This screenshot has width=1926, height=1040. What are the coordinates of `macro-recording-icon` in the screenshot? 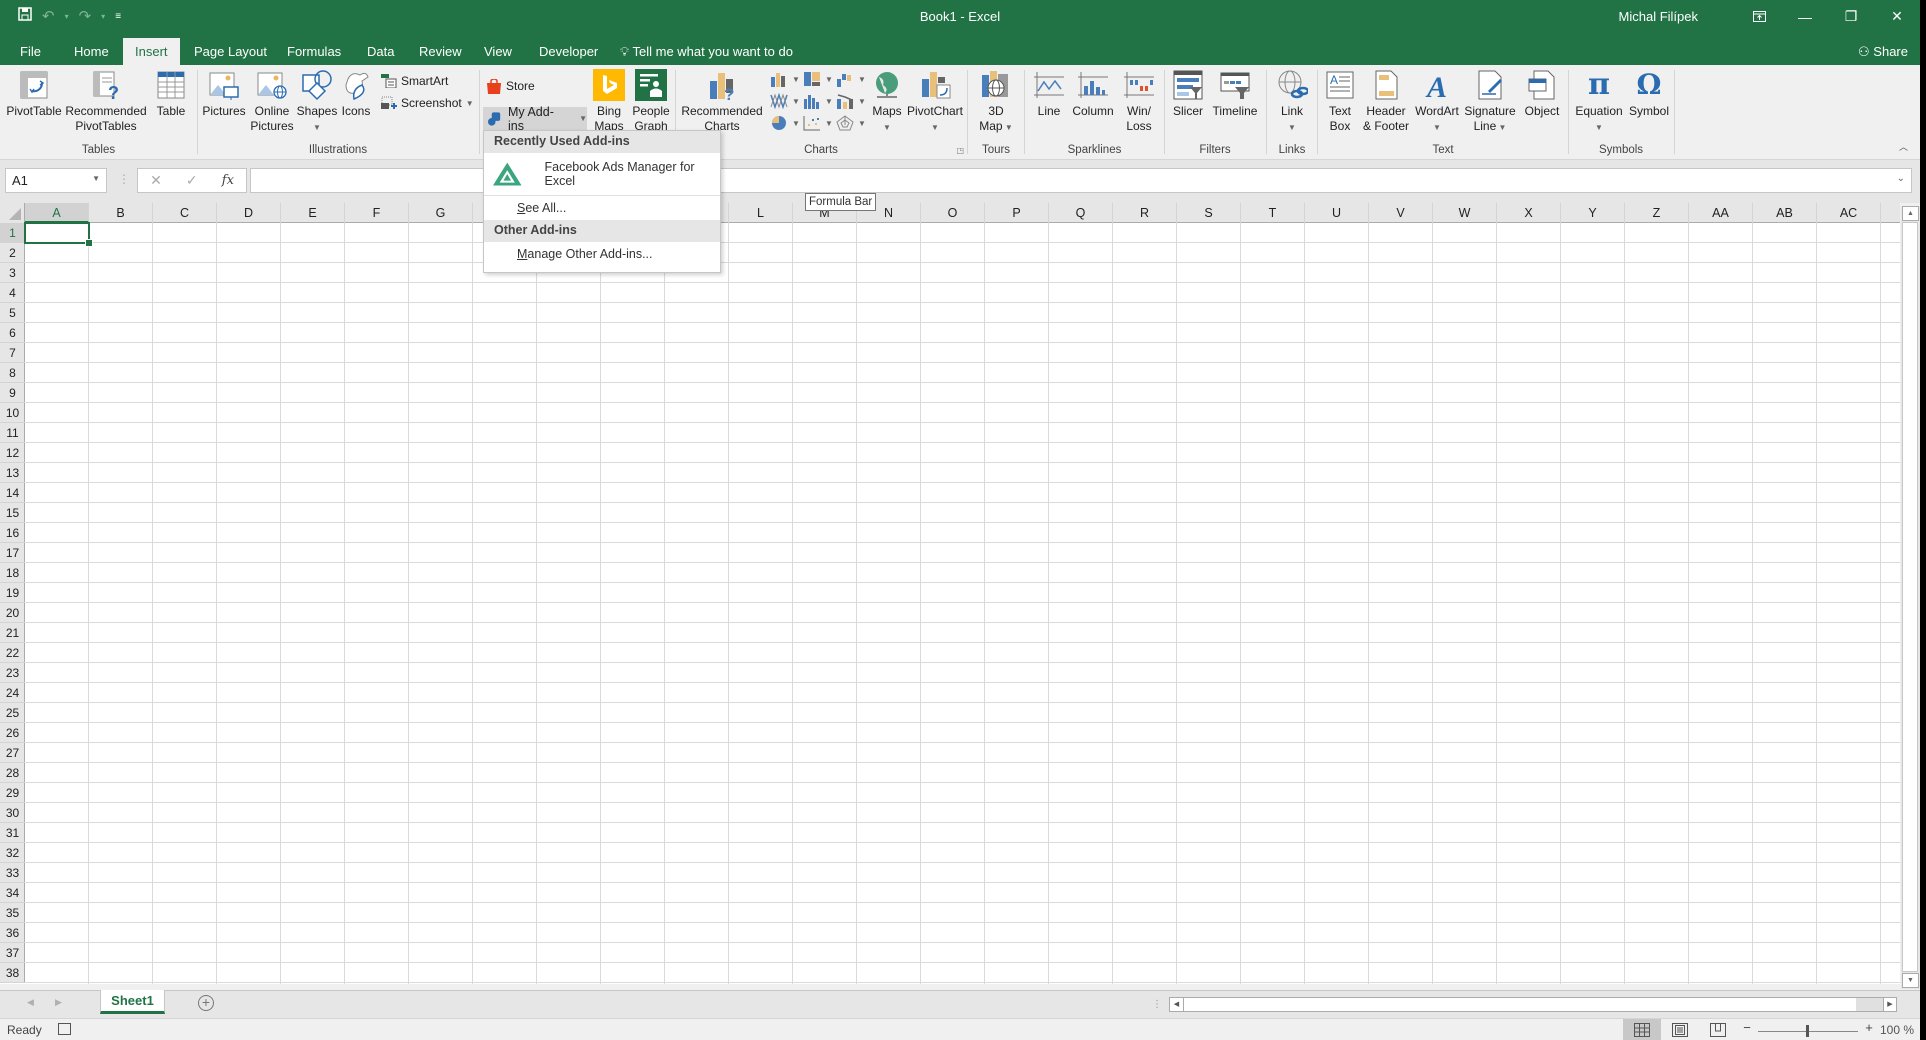 It's located at (64, 1029).